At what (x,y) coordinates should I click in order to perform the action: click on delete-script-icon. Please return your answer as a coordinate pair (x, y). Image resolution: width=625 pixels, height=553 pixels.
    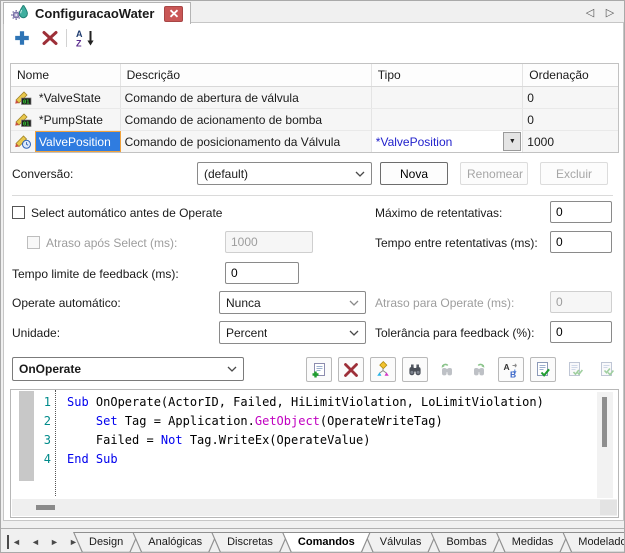
    Looking at the image, I should click on (351, 369).